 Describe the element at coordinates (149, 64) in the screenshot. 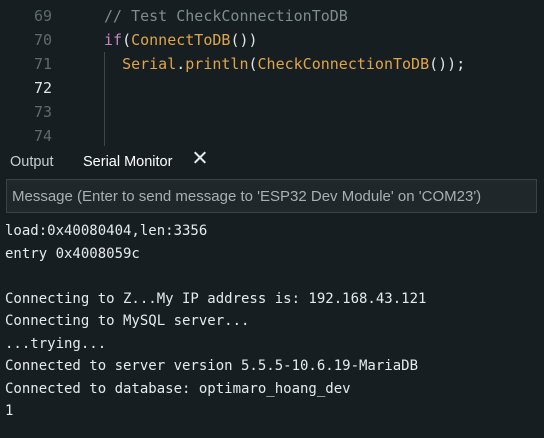

I see `code-token: Serial` at that location.